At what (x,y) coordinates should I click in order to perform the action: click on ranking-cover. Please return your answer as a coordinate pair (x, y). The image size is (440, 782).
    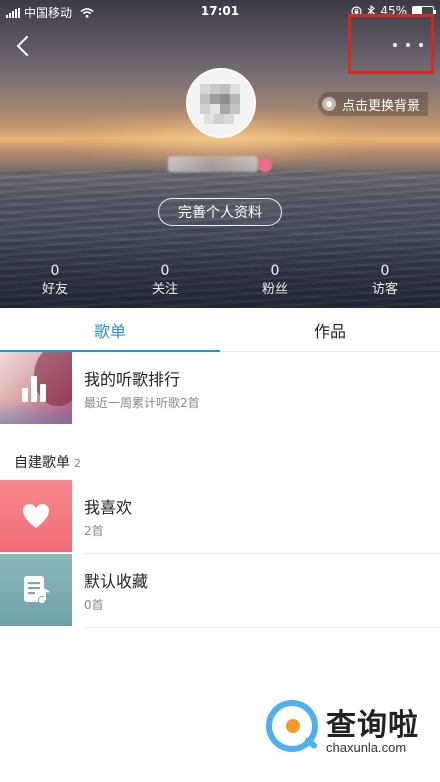
    Looking at the image, I should click on (36, 388).